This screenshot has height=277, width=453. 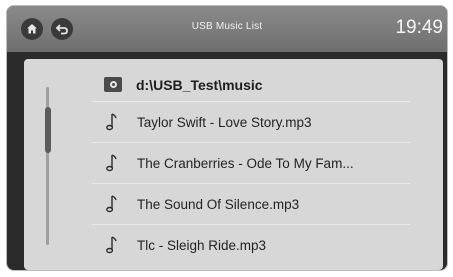 I want to click on back-icon, so click(x=61, y=29).